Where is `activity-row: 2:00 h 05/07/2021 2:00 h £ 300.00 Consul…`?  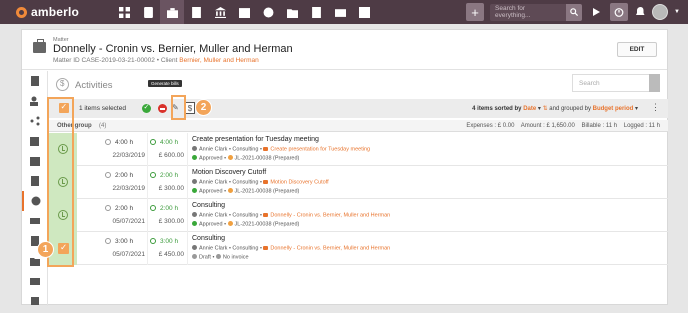 activity-row: 2:00 h 05/07/2021 2:00 h £ 300.00 Consul… is located at coordinates (358, 215).